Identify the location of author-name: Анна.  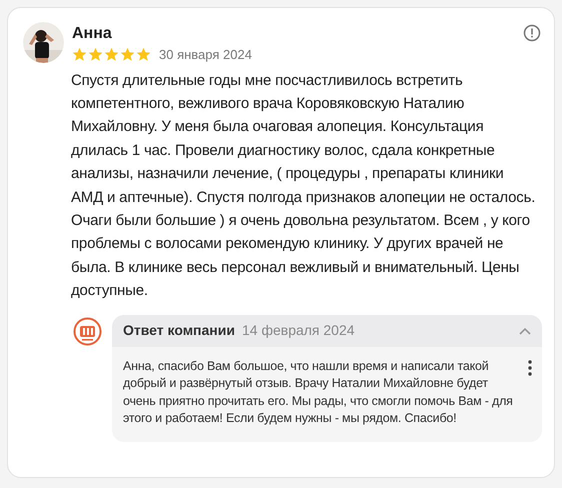
(92, 34).